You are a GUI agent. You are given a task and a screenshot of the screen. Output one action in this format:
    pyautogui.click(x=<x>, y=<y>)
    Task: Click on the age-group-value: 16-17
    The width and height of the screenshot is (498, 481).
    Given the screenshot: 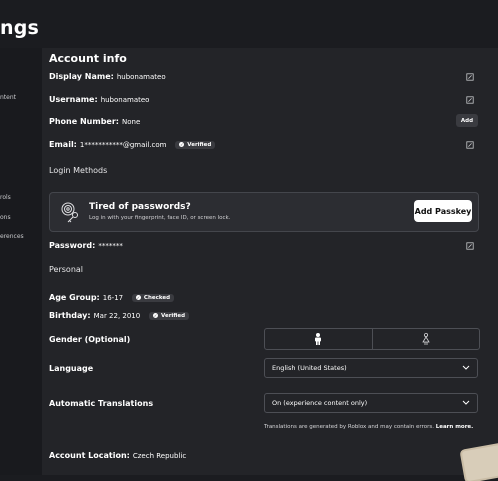 What is the action you would take?
    pyautogui.click(x=113, y=298)
    